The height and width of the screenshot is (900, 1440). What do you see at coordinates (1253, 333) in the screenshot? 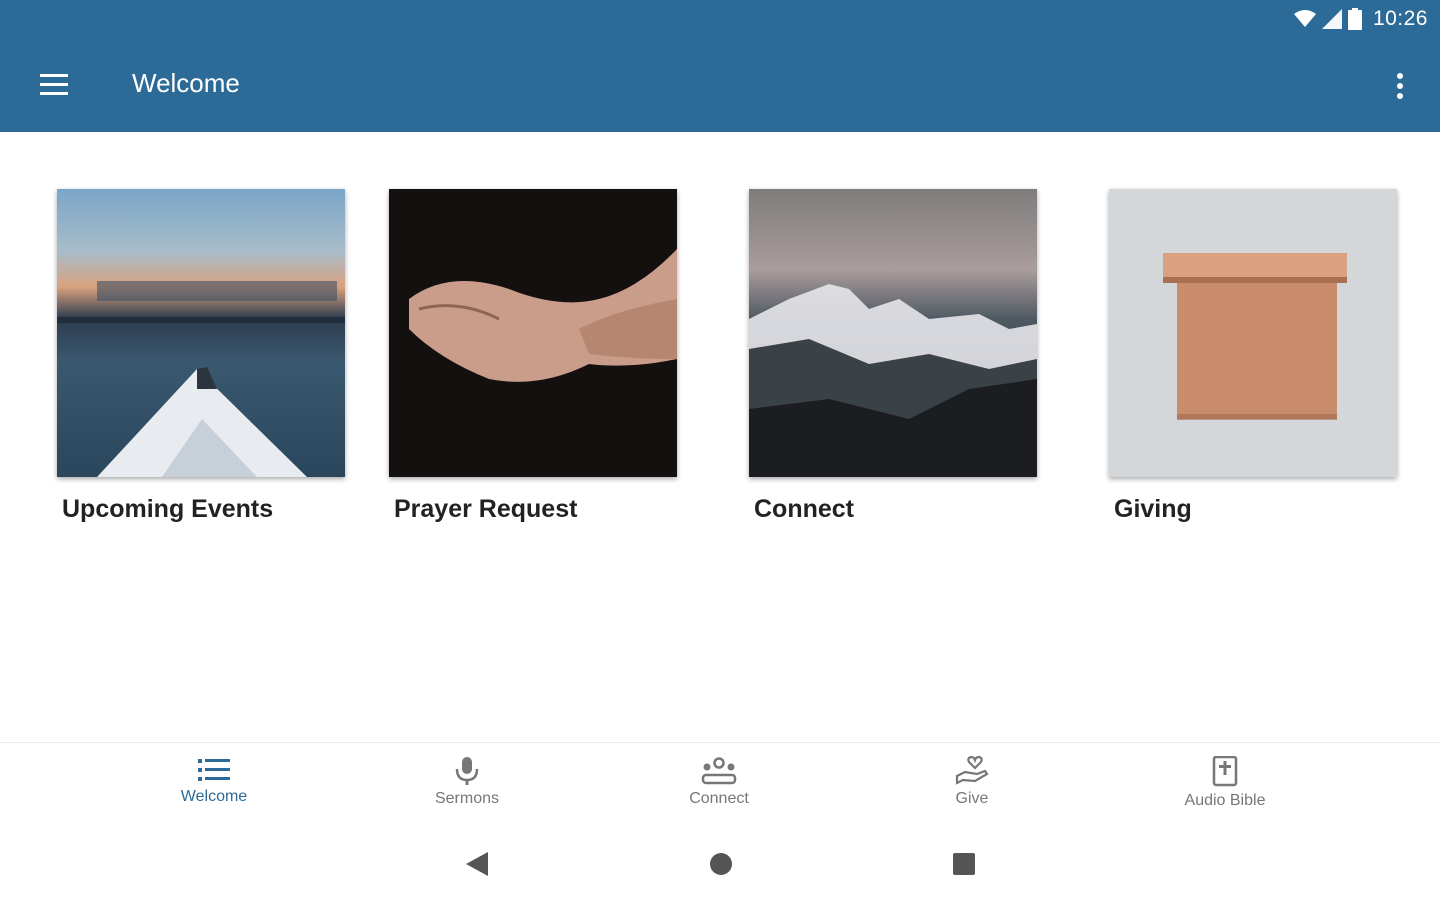
I see `offering-box-image` at bounding box center [1253, 333].